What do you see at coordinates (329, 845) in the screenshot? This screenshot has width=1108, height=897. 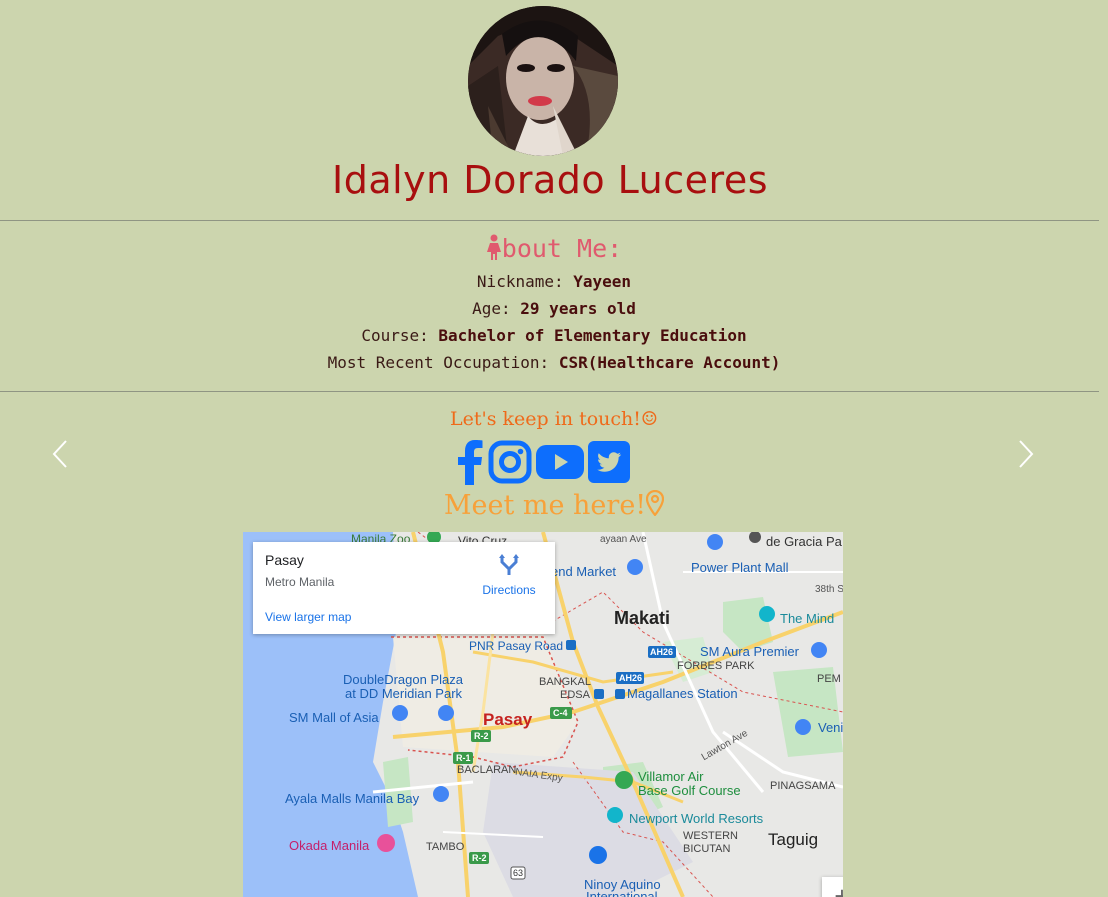 I see `map-label: Okada Manila` at bounding box center [329, 845].